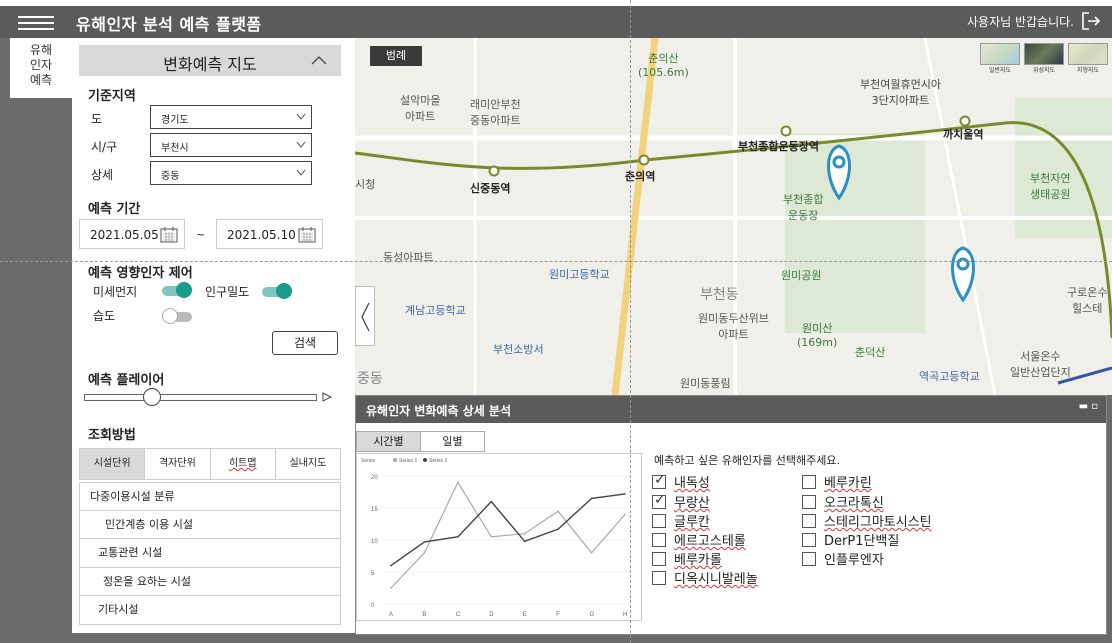 The width and height of the screenshot is (1112, 643). What do you see at coordinates (1044, 70) in the screenshot?
I see `map-type-label: 위성지도` at bounding box center [1044, 70].